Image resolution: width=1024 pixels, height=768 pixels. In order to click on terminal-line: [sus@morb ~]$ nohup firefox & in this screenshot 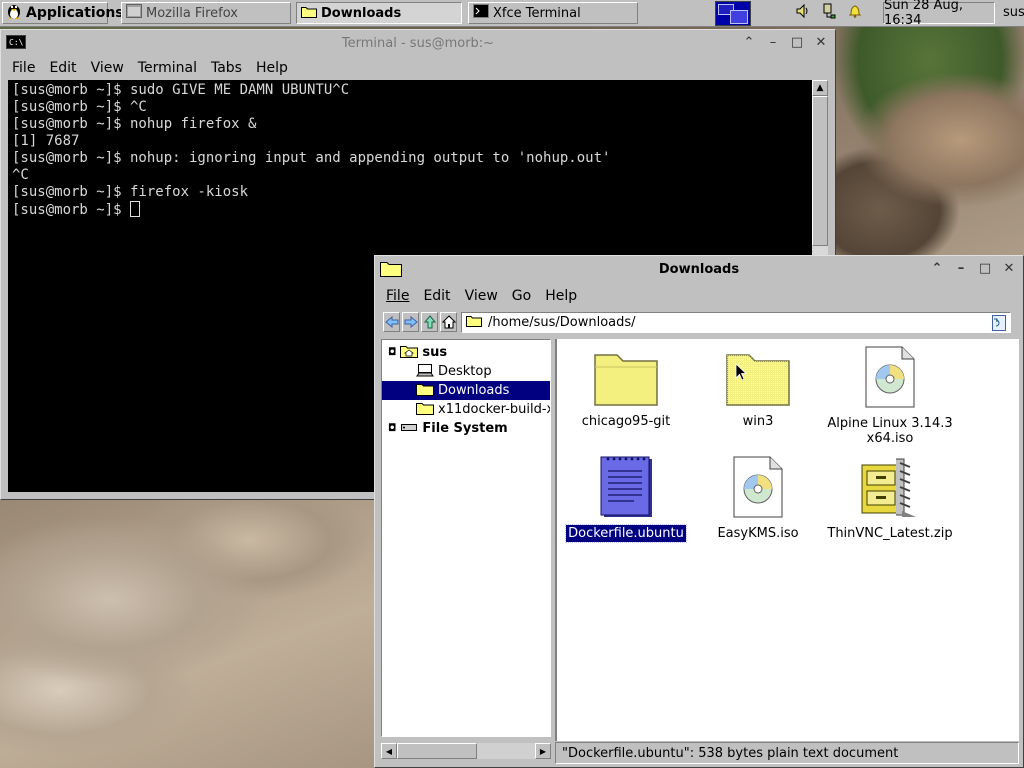, I will do `click(134, 124)`.